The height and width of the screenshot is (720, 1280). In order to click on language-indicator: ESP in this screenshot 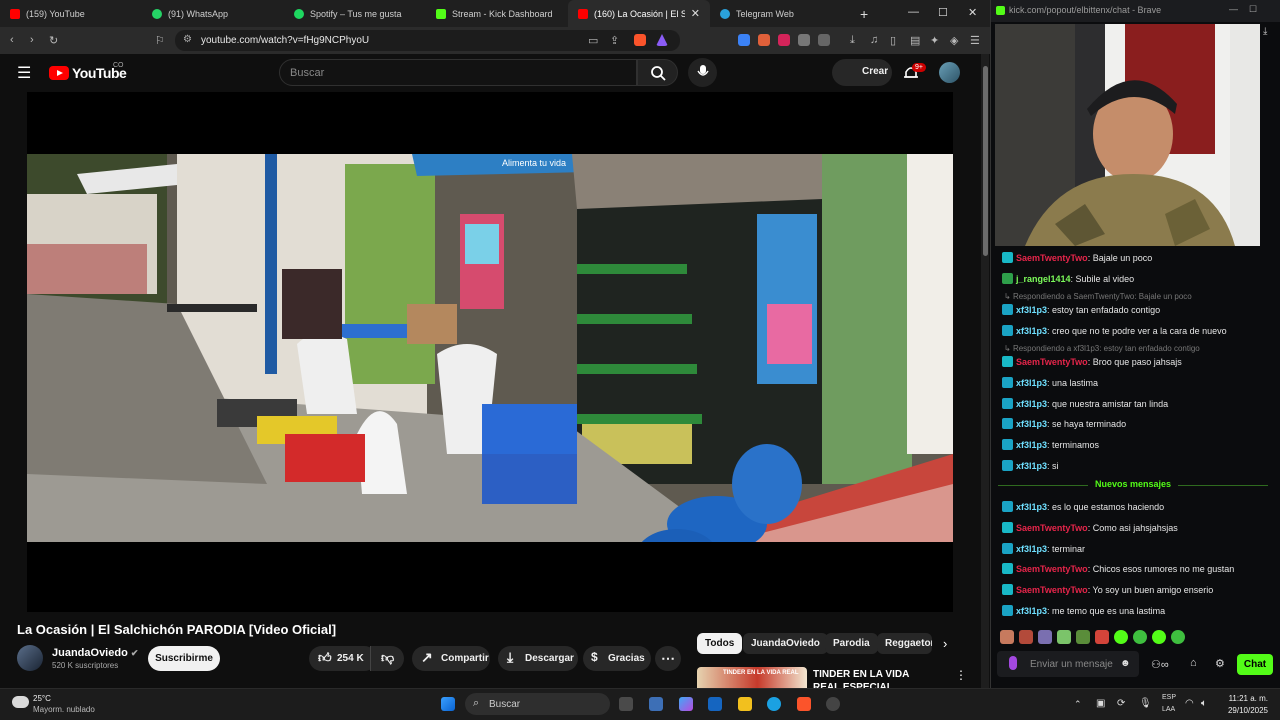, I will do `click(1169, 697)`.